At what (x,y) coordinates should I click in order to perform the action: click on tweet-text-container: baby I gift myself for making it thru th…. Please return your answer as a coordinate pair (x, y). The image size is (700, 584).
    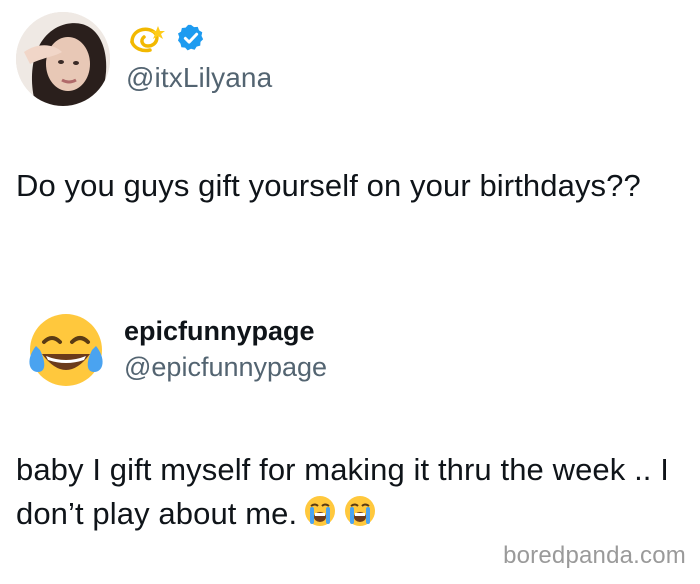
    Looking at the image, I should click on (351, 492).